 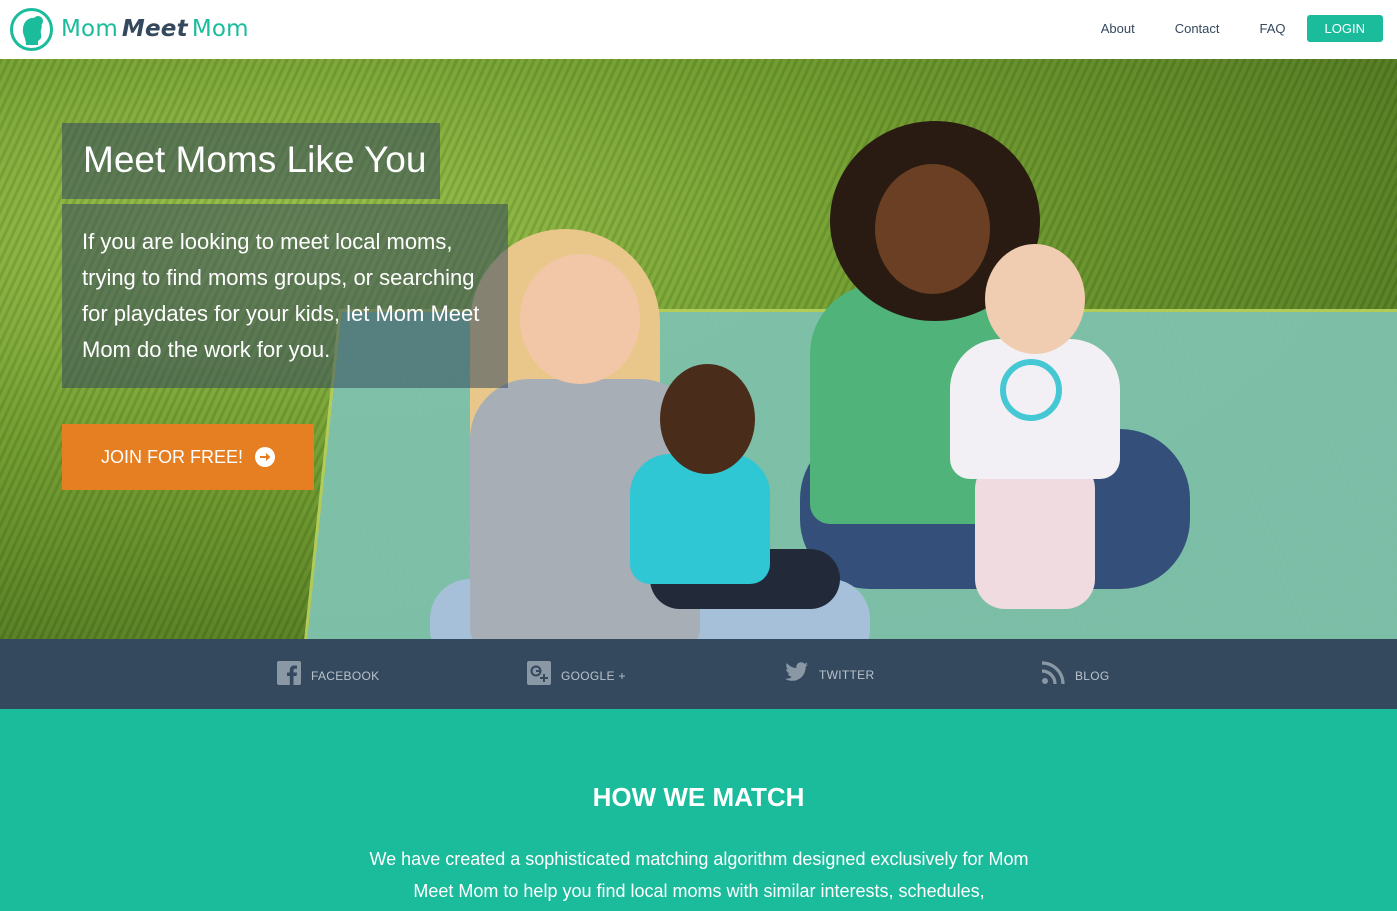 What do you see at coordinates (1031, 390) in the screenshot?
I see `hero-photo-toy-ring` at bounding box center [1031, 390].